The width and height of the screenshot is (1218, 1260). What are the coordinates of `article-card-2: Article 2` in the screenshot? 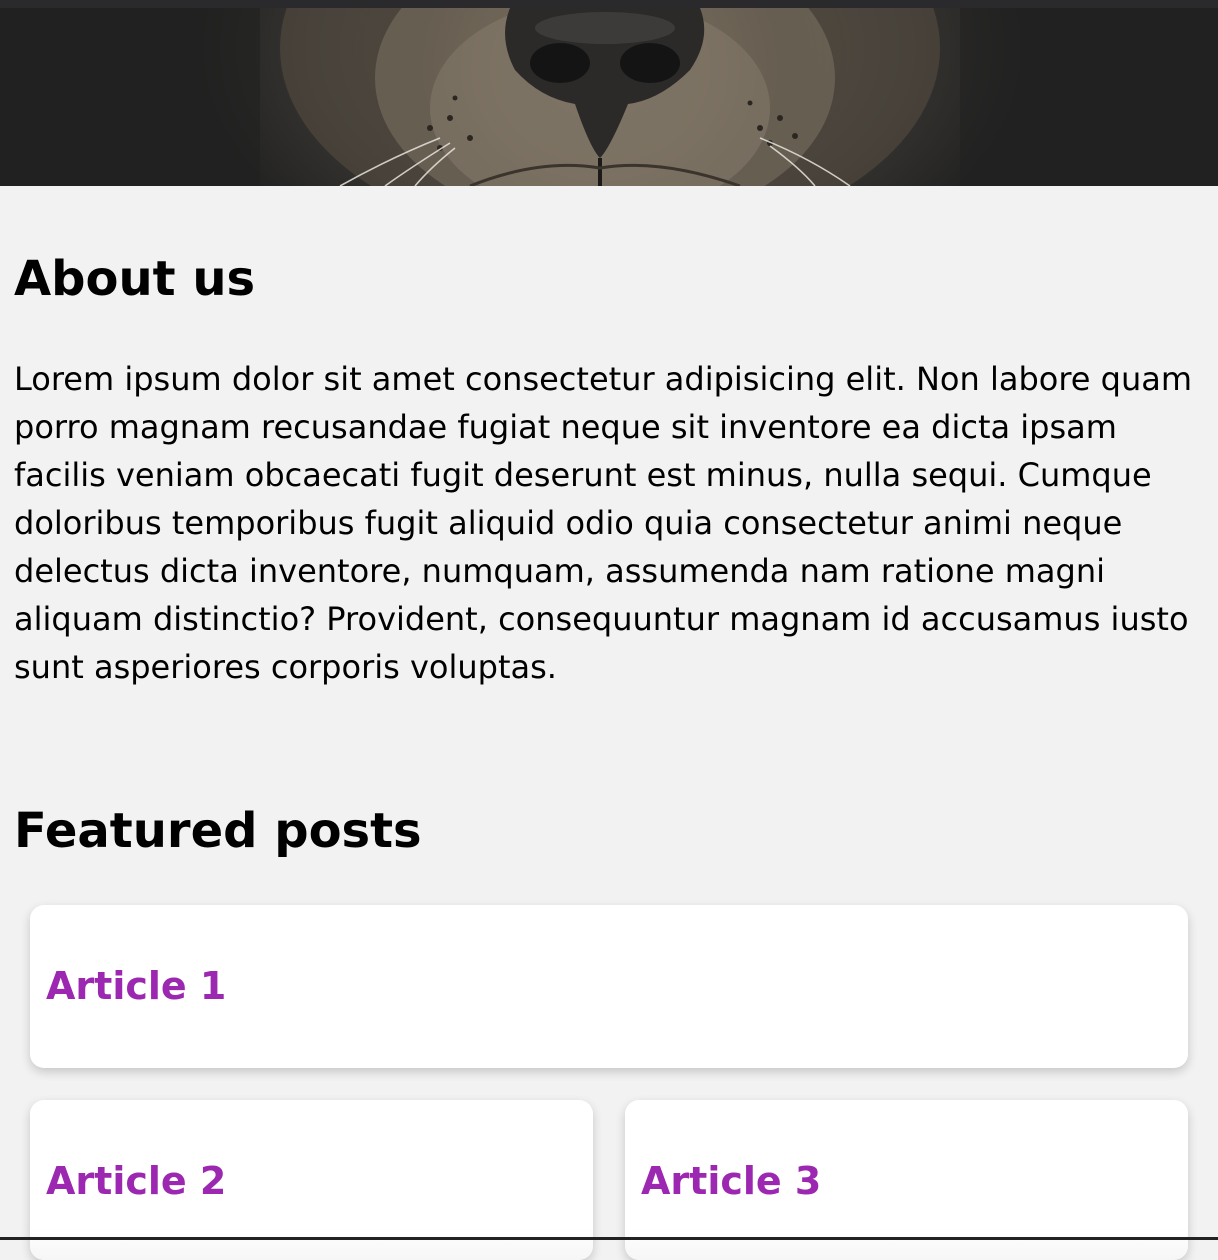 It's located at (311, 1180).